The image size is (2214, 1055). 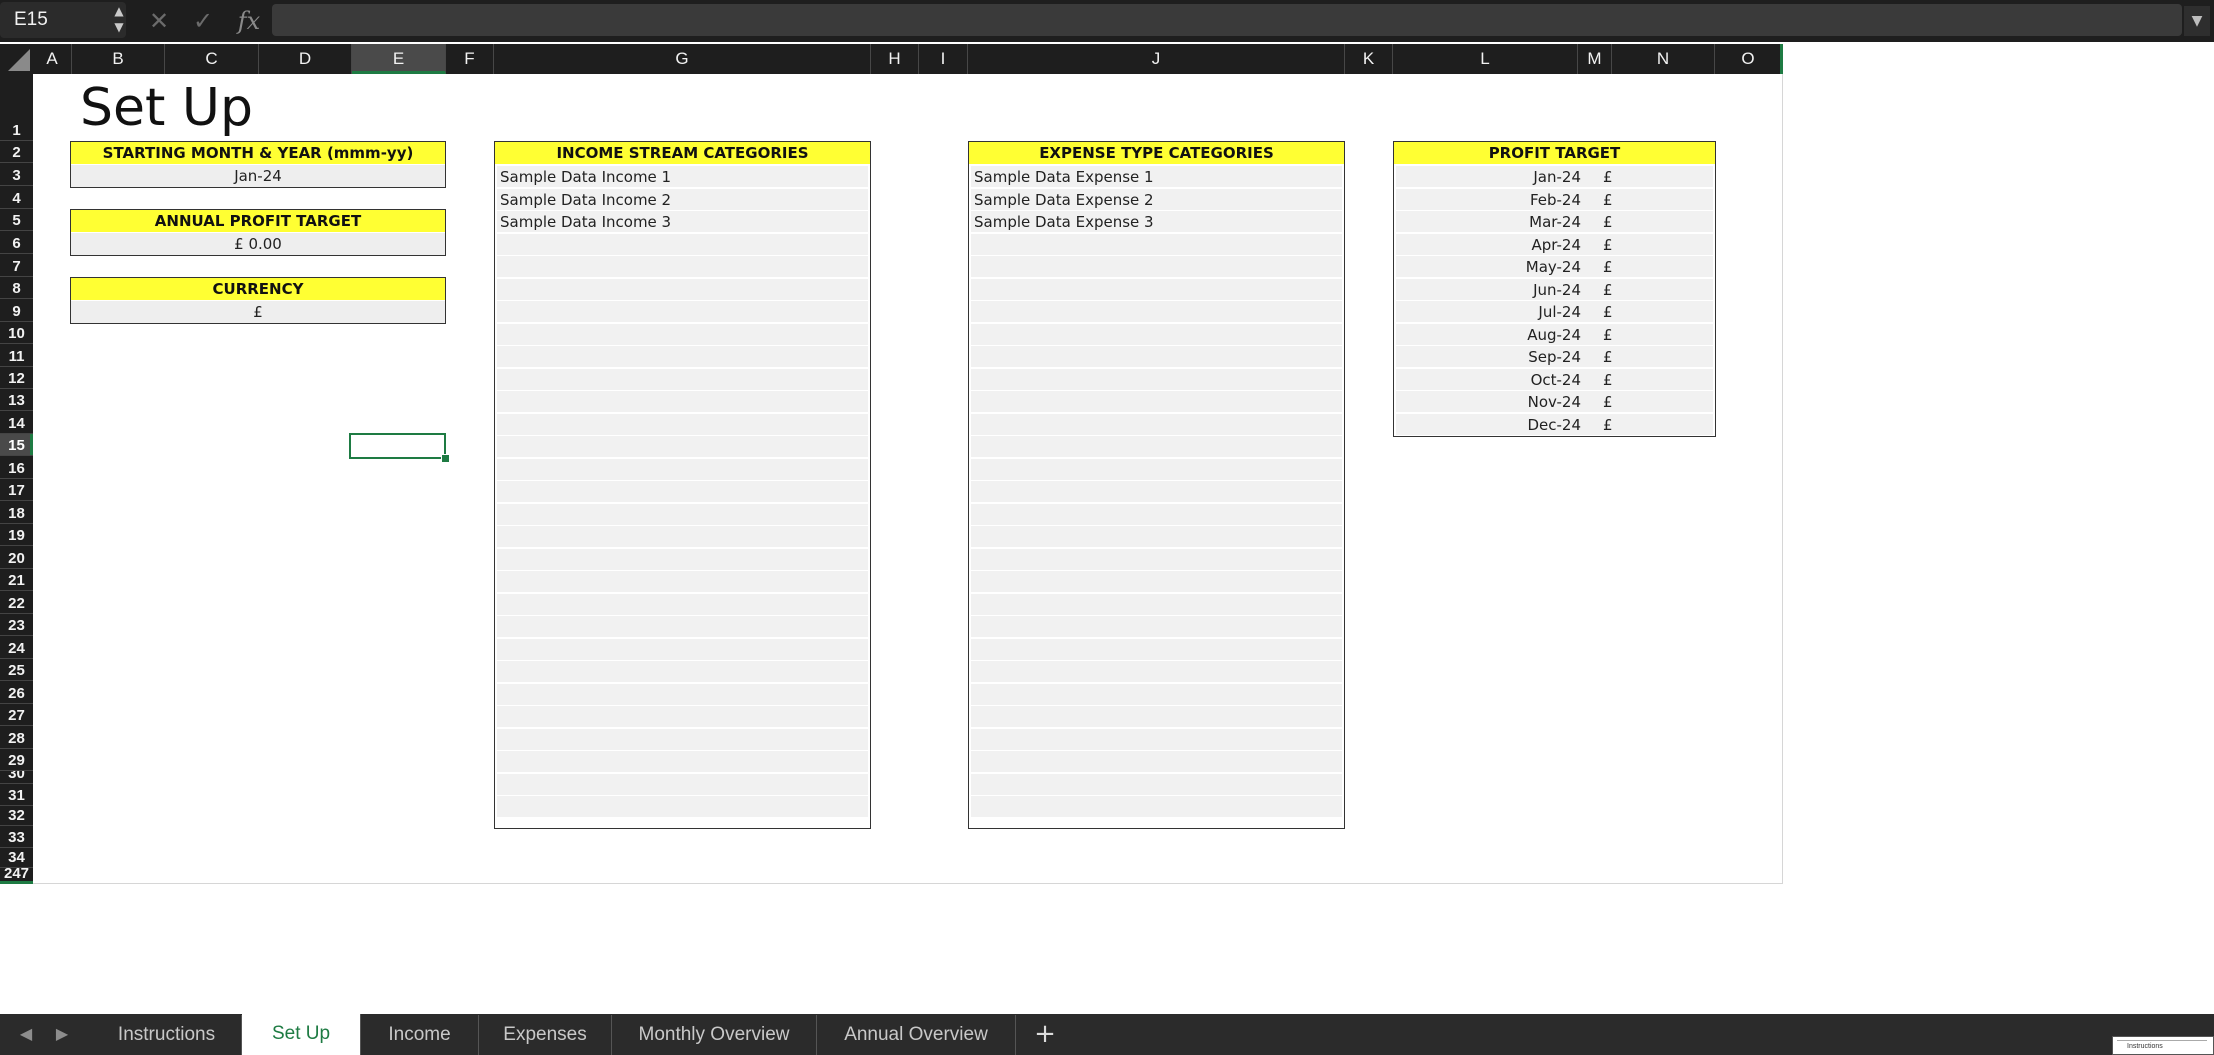 I want to click on profit-target-row: Dec-24 £, so click(x=1554, y=424).